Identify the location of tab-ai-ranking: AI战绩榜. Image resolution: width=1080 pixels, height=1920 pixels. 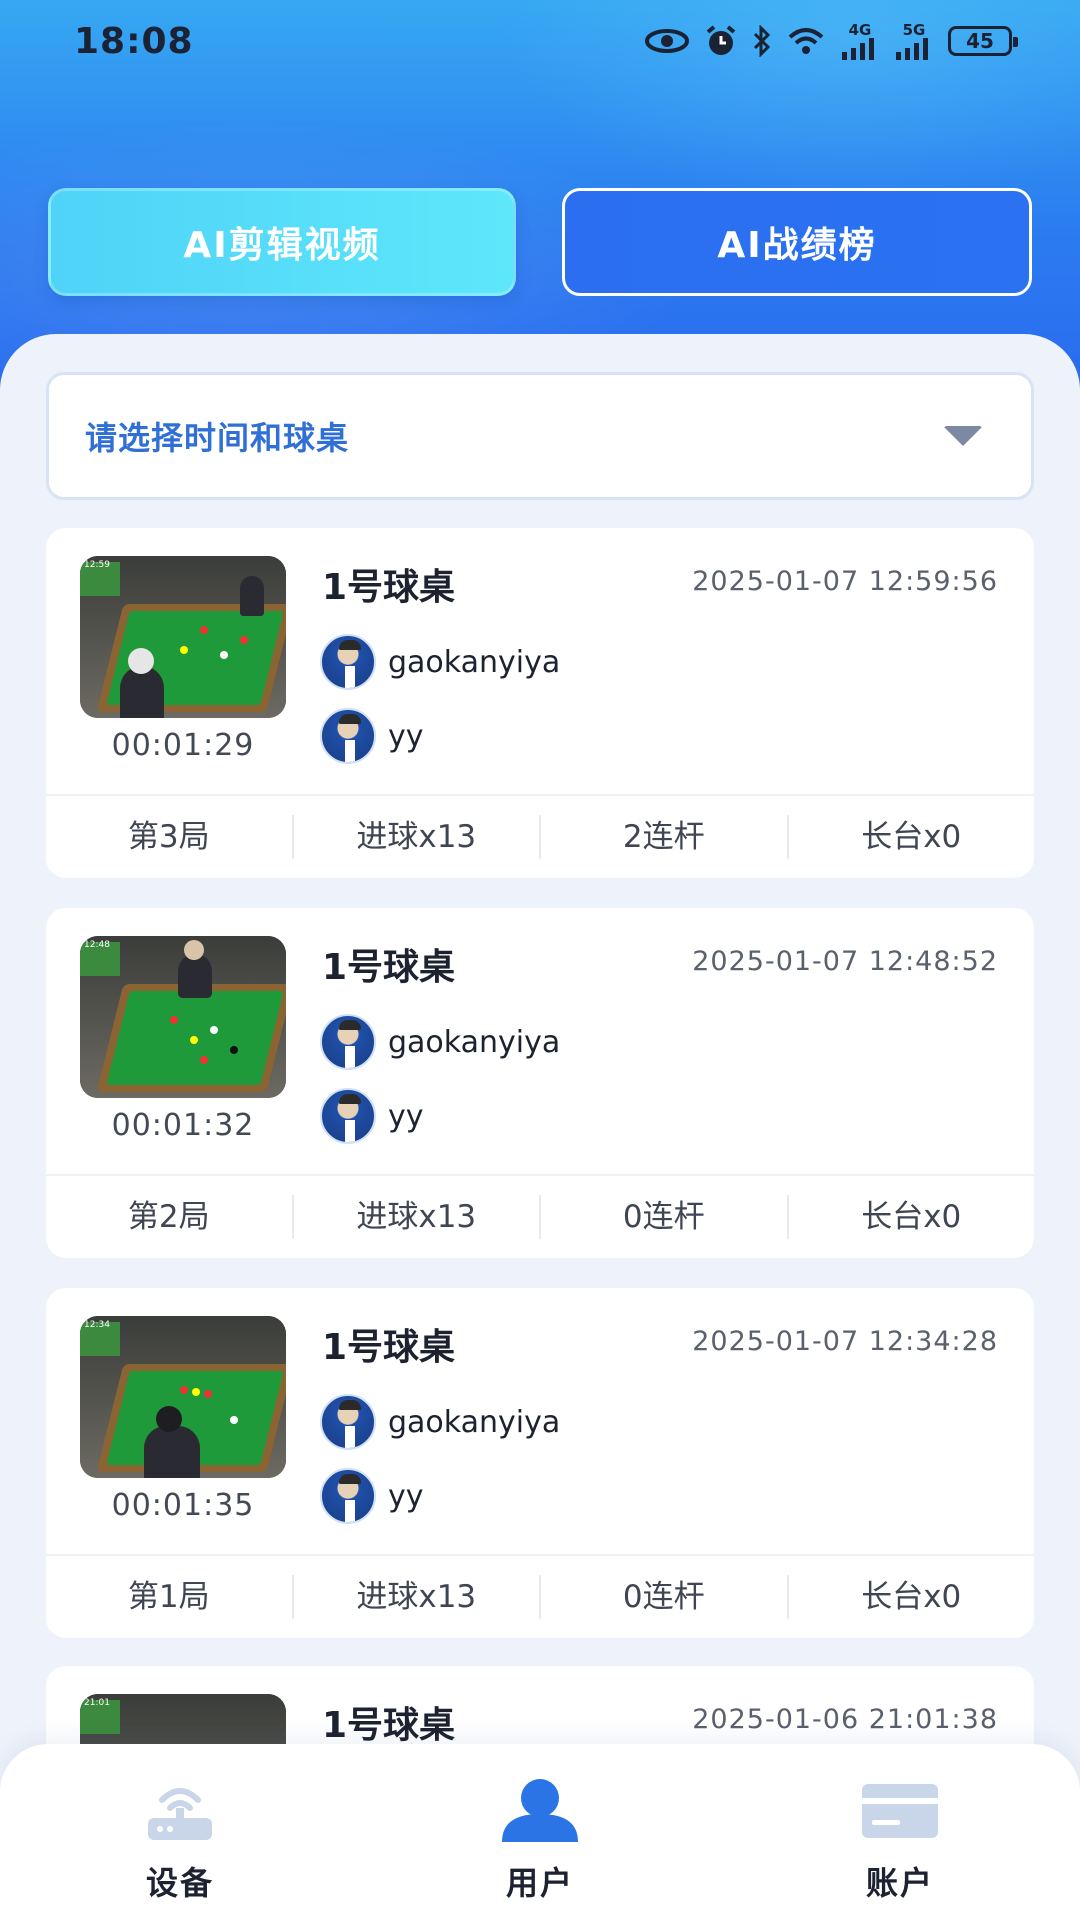
(797, 242).